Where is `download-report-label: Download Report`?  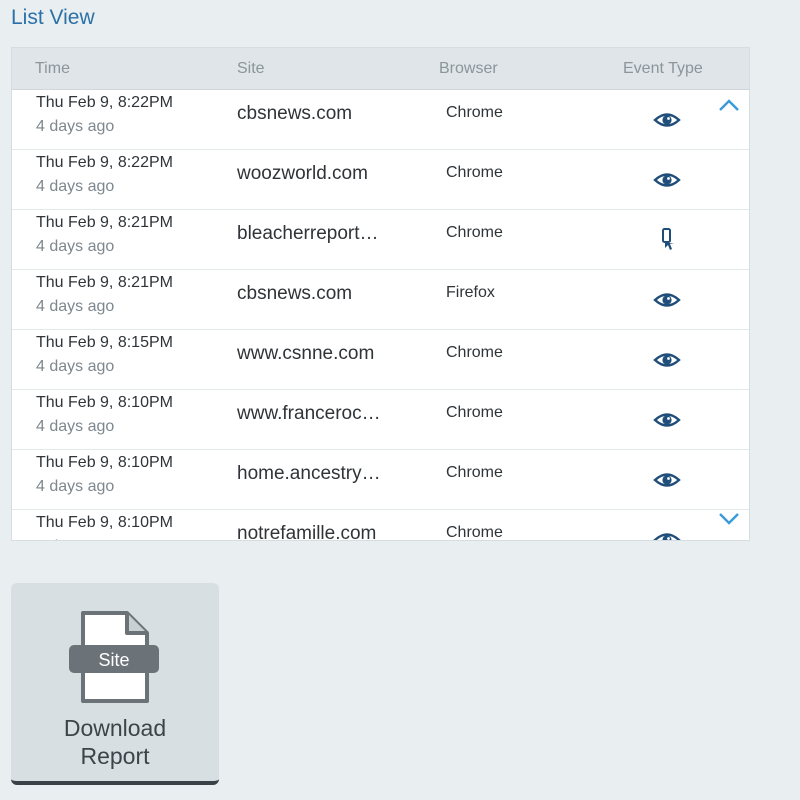
download-report-label: Download Report is located at coordinates (115, 742).